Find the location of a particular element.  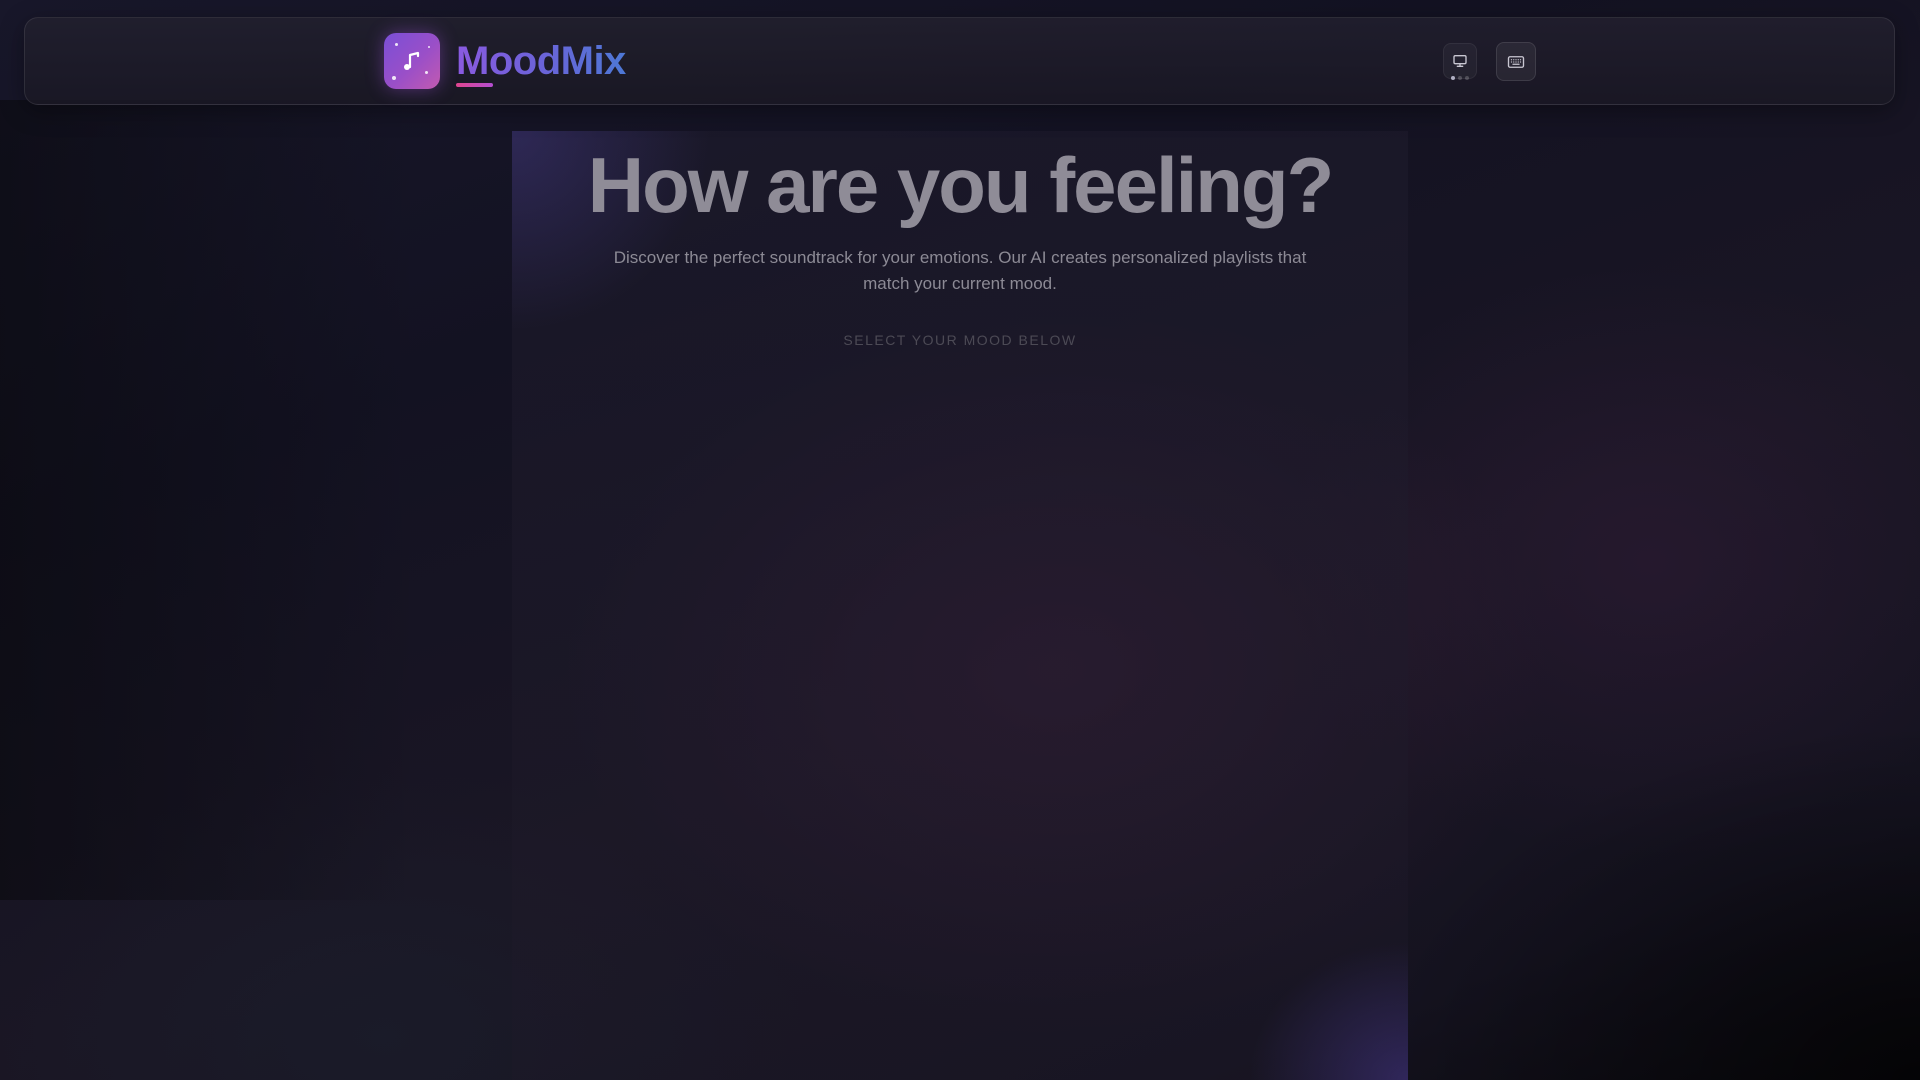

mood-select-prompt: SELECT YOUR MOOD BELOW is located at coordinates (960, 340).